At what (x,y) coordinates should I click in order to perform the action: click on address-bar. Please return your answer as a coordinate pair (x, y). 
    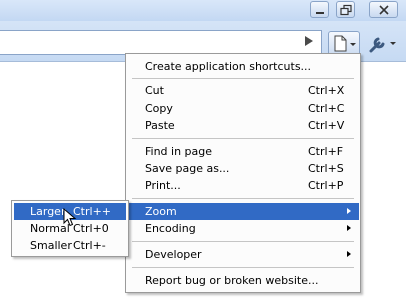
    Looking at the image, I should click on (161, 42).